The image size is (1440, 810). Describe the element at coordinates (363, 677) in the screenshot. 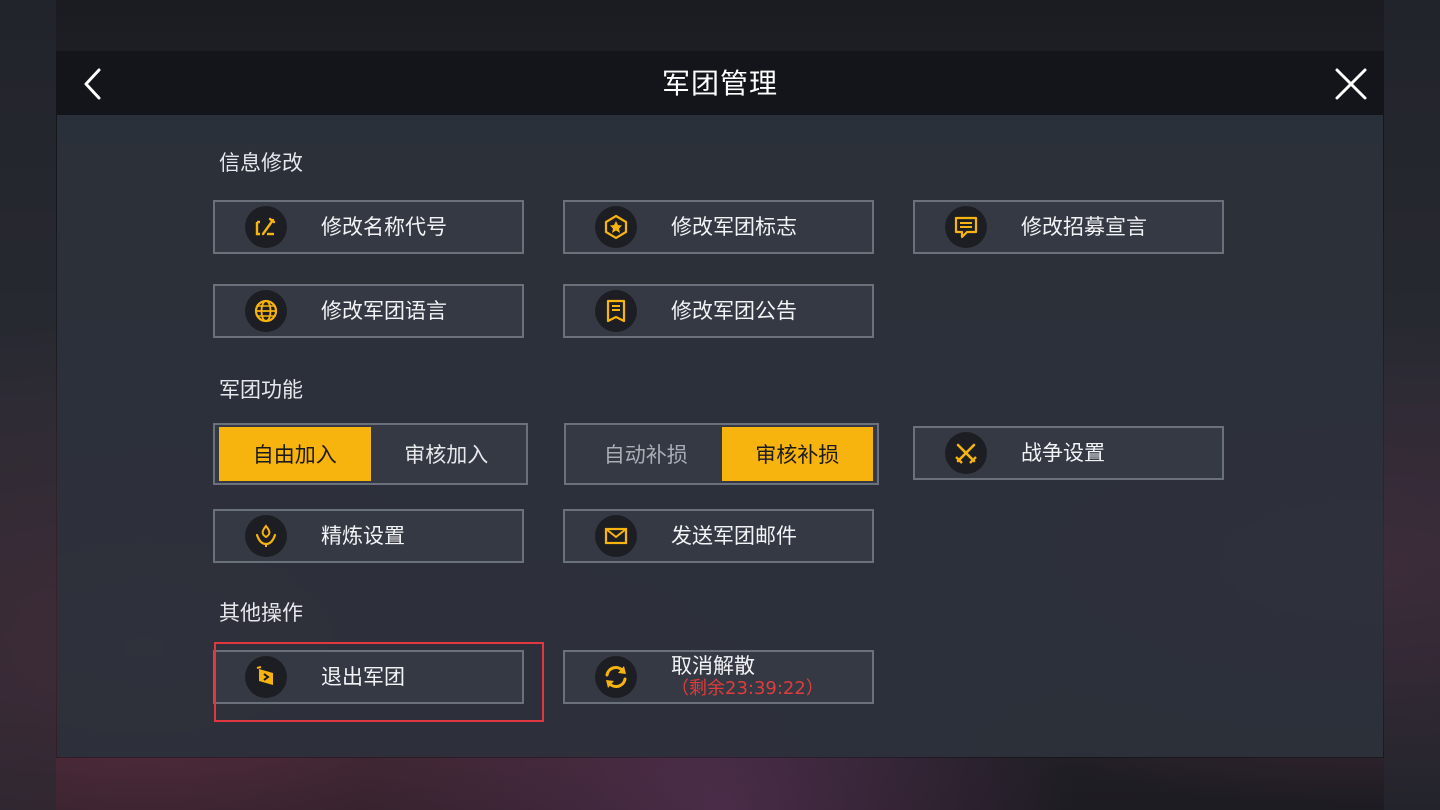

I see `leave-guild-label: 退出军团` at that location.